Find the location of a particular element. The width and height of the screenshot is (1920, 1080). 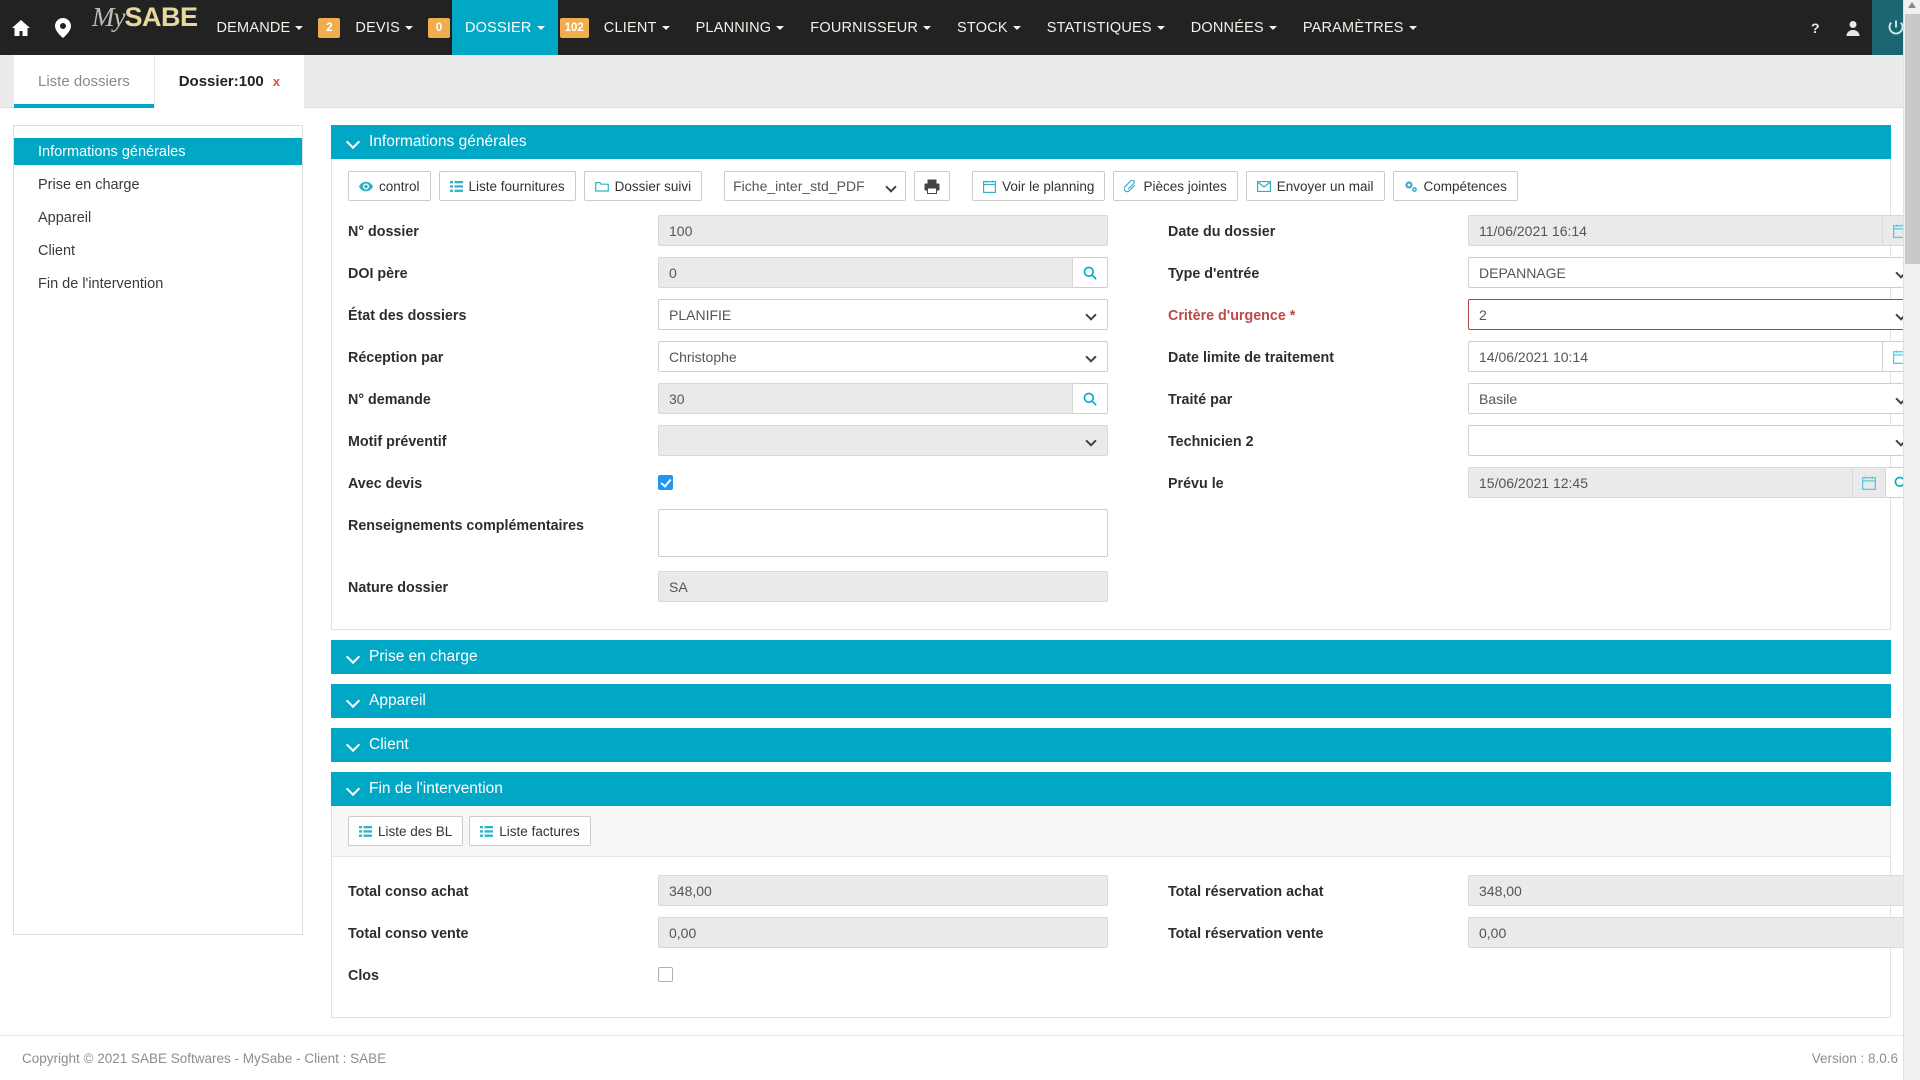

tab-dossier-100: Dossier:100 x is located at coordinates (229, 81).